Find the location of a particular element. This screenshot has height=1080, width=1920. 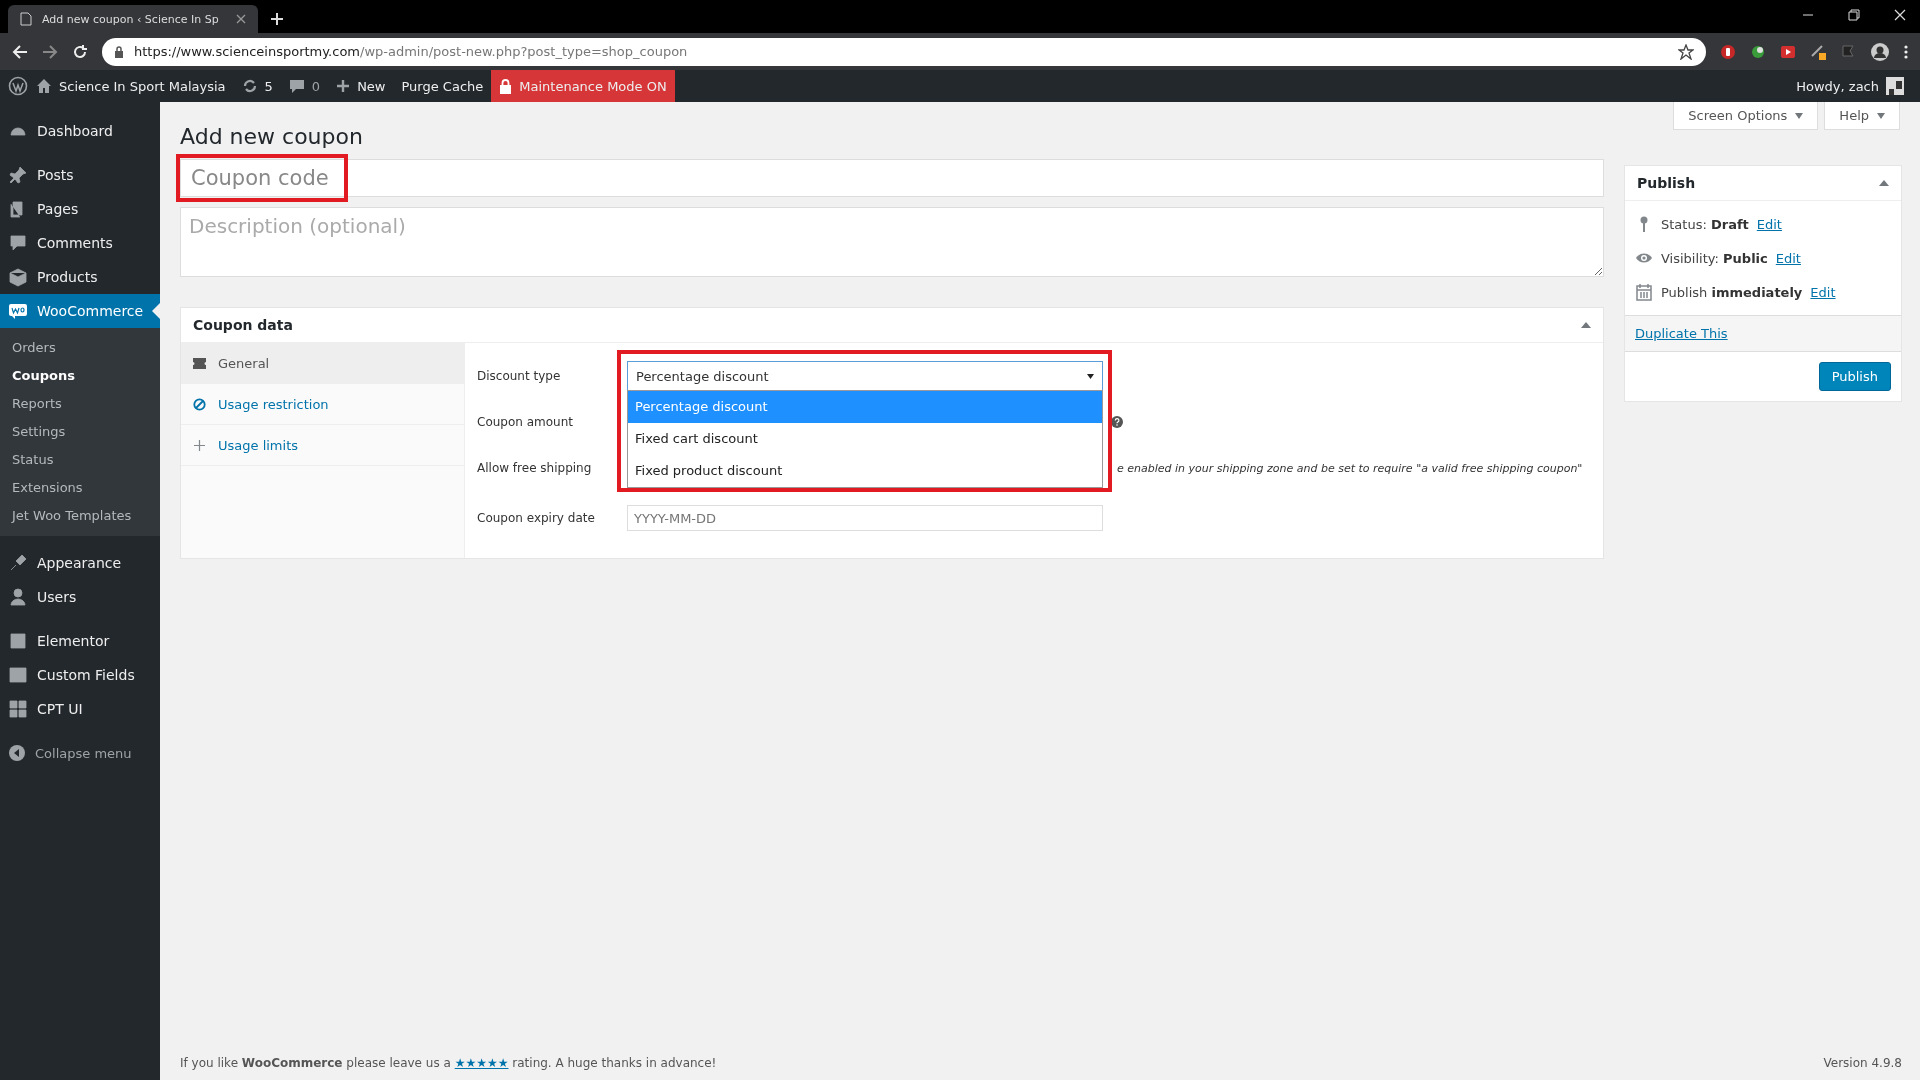

dropdown-option: Fixed cart discount is located at coordinates (865, 439).